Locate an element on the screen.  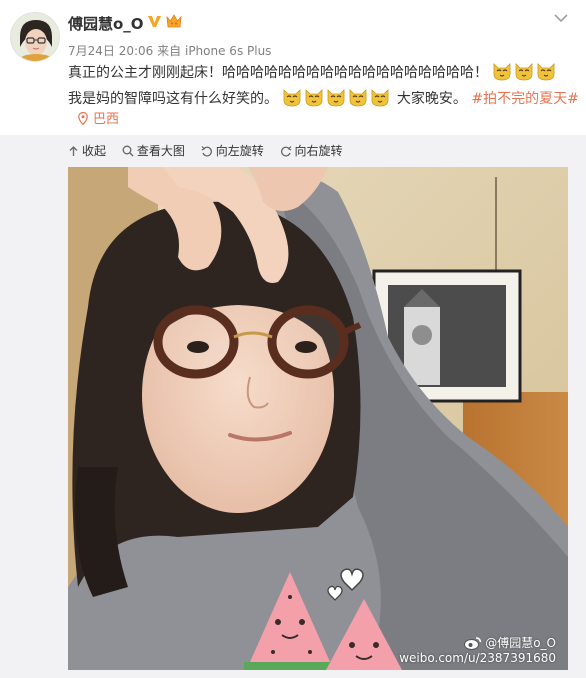
photo-watermark: @傅园慧o_O weibo.com/u/2387391680 is located at coordinates (477, 651).